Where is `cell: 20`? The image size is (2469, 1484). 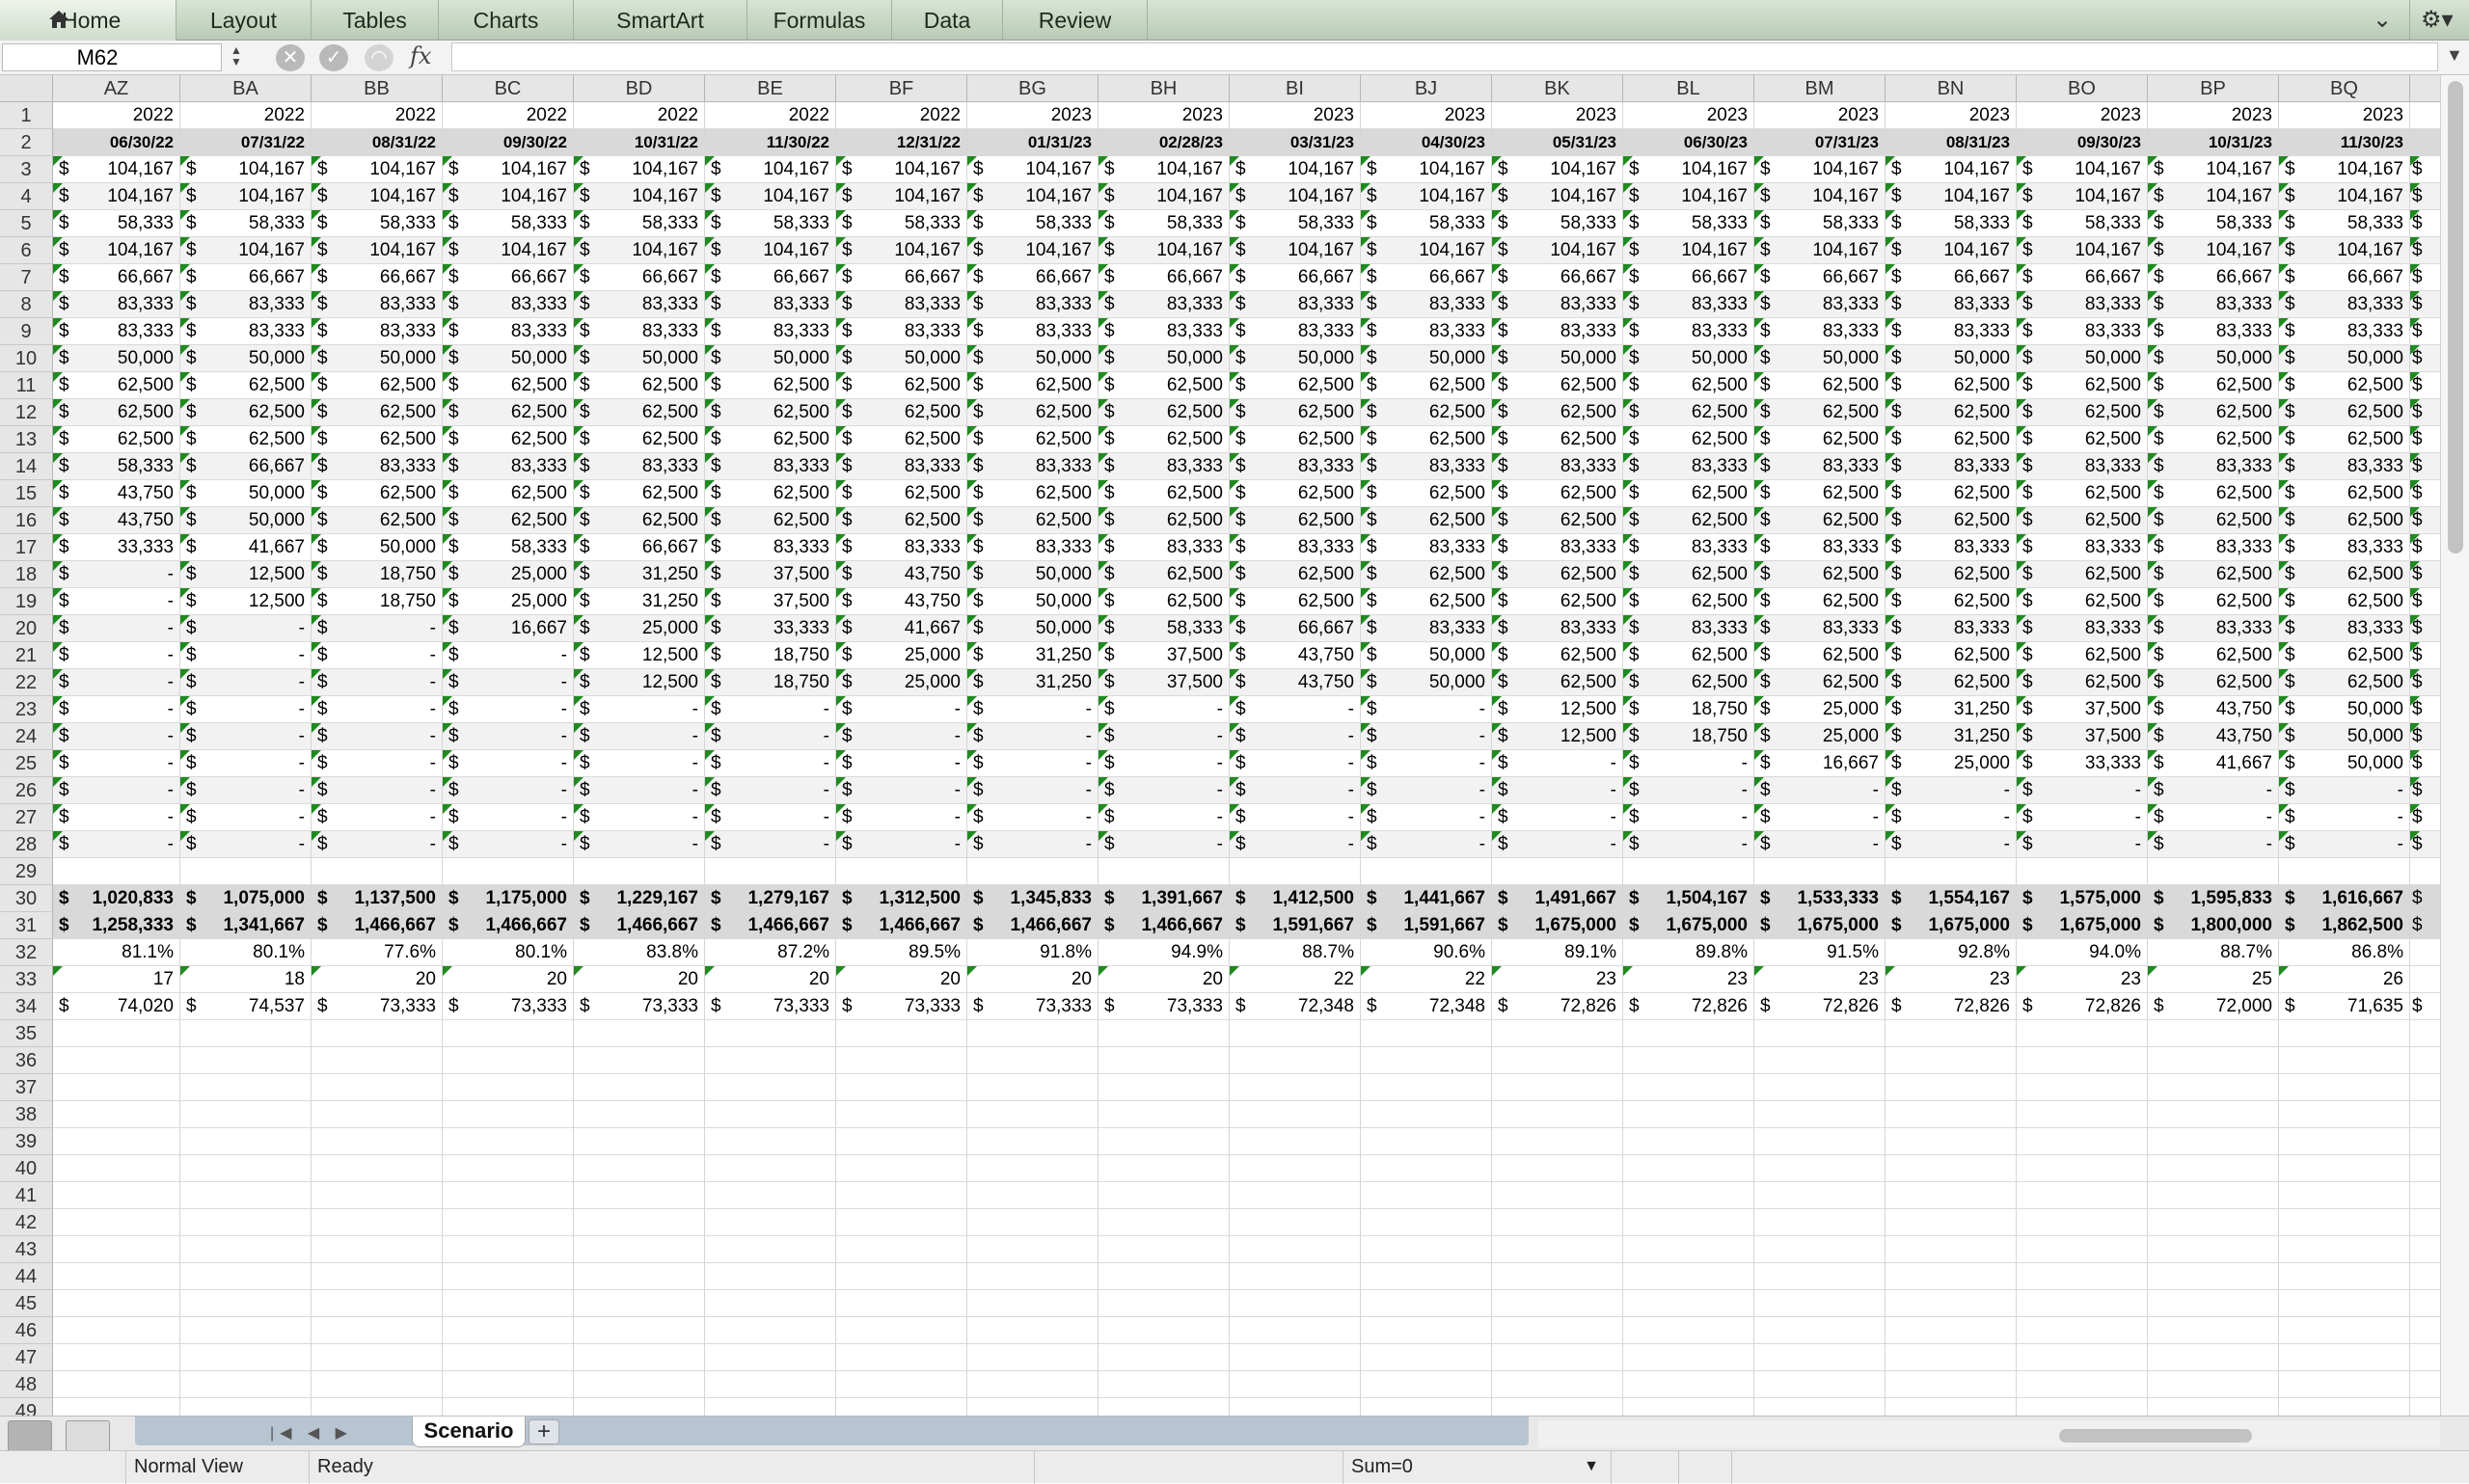 cell: 20 is located at coordinates (1033, 979).